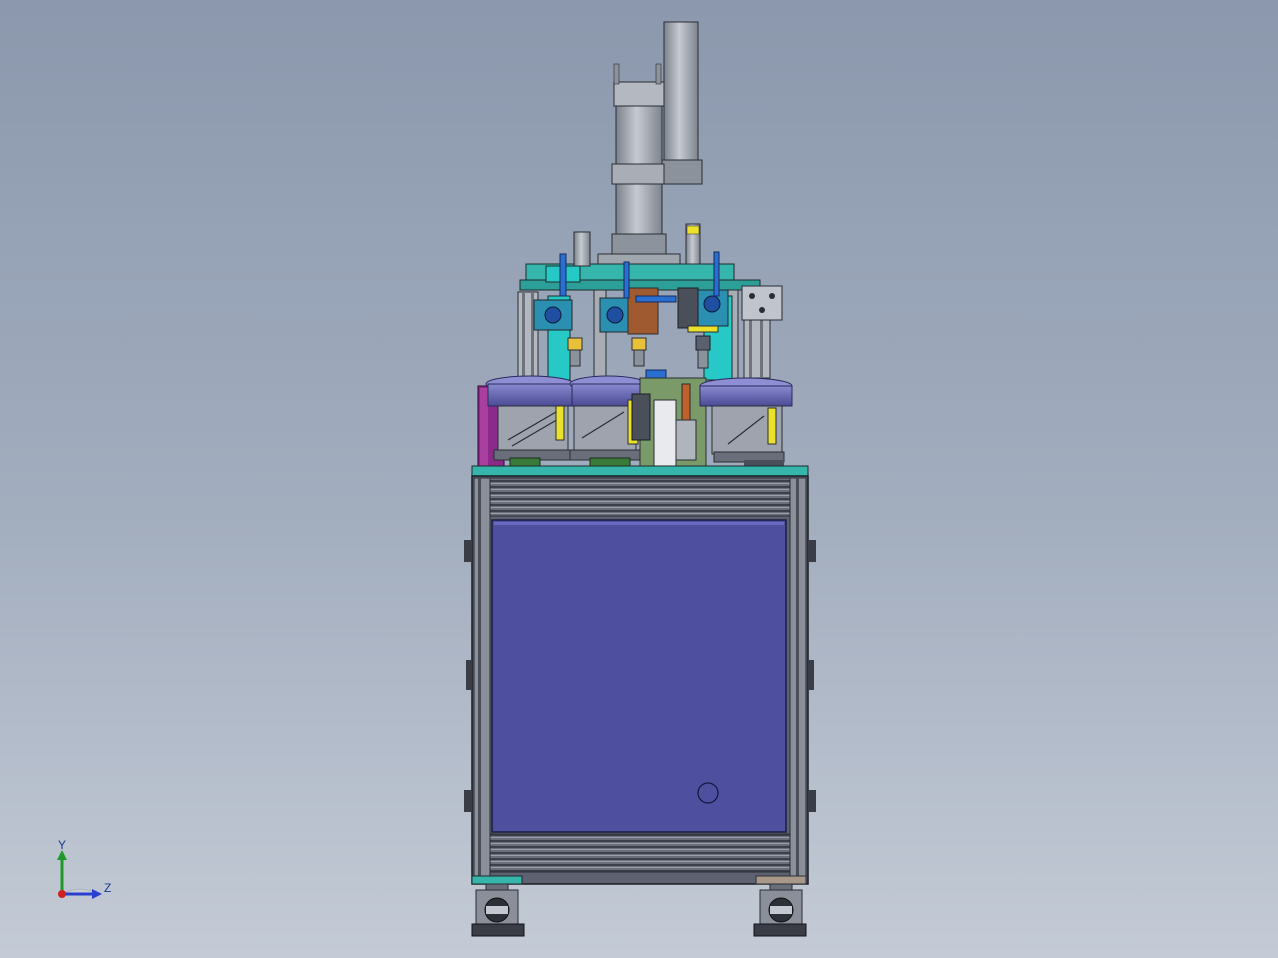 The height and width of the screenshot is (958, 1278). Describe the element at coordinates (639, 676) in the screenshot. I see `cabinet-door-panel` at that location.